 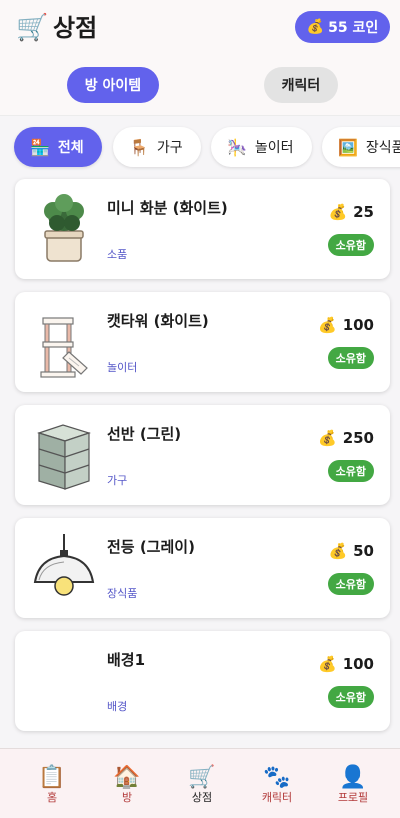 I want to click on nav-shop: 🛒 상점, so click(x=202, y=785).